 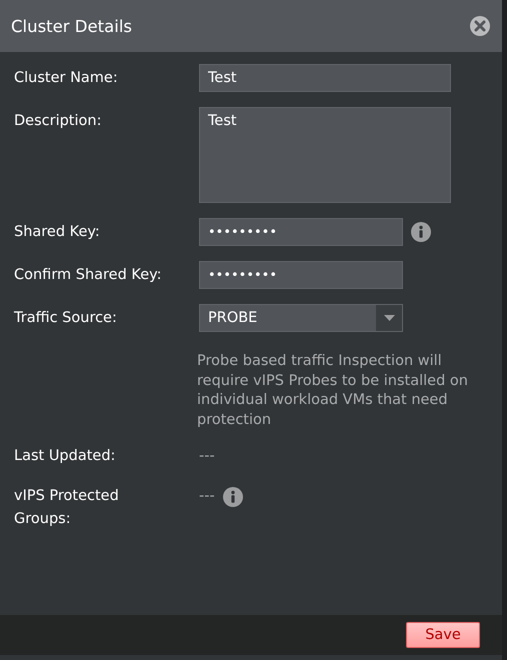 What do you see at coordinates (71, 26) in the screenshot?
I see `dialog-title: Cluster Details` at bounding box center [71, 26].